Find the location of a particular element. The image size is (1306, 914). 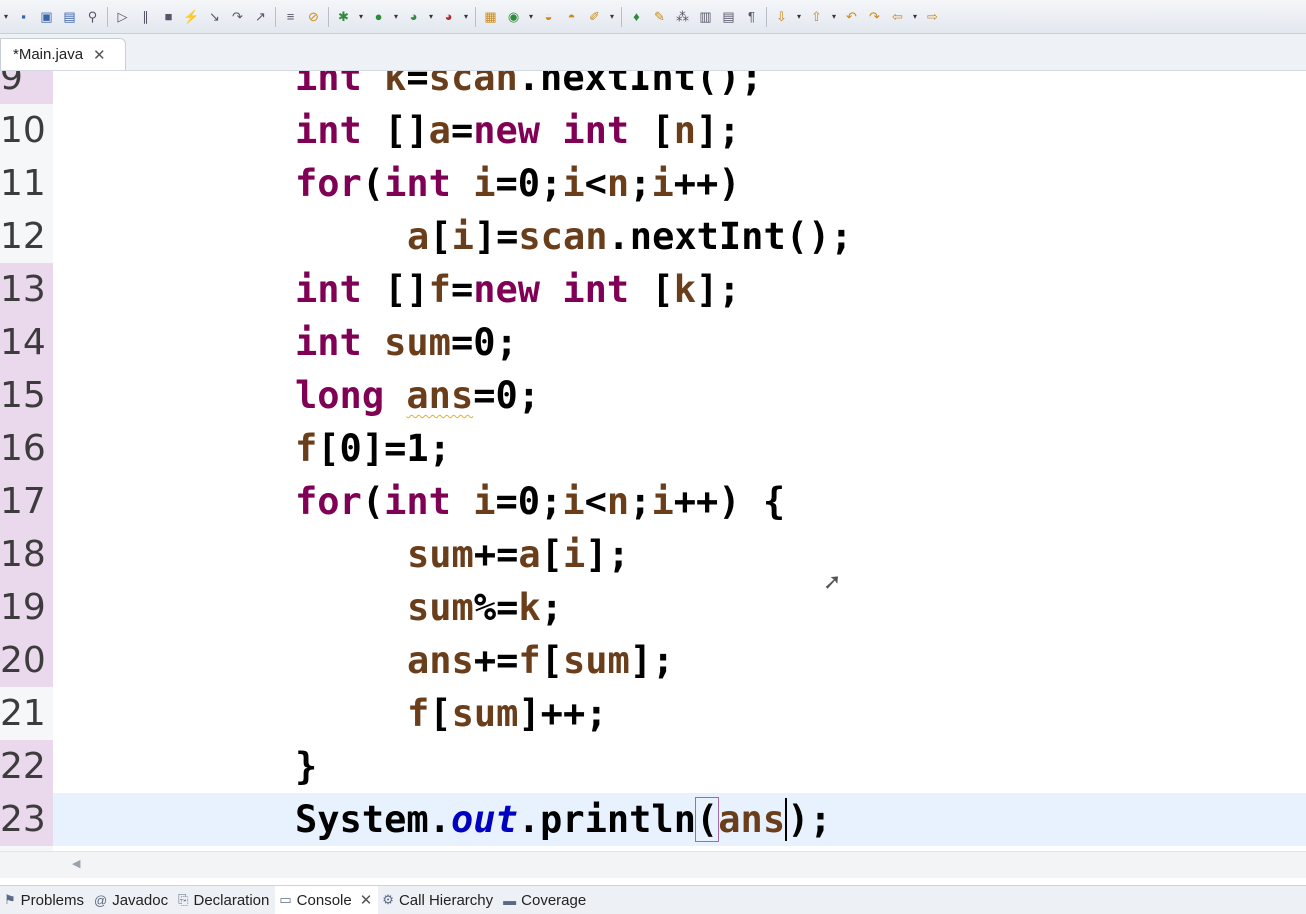

disconnect-icon: ⚡ is located at coordinates (191, 17).